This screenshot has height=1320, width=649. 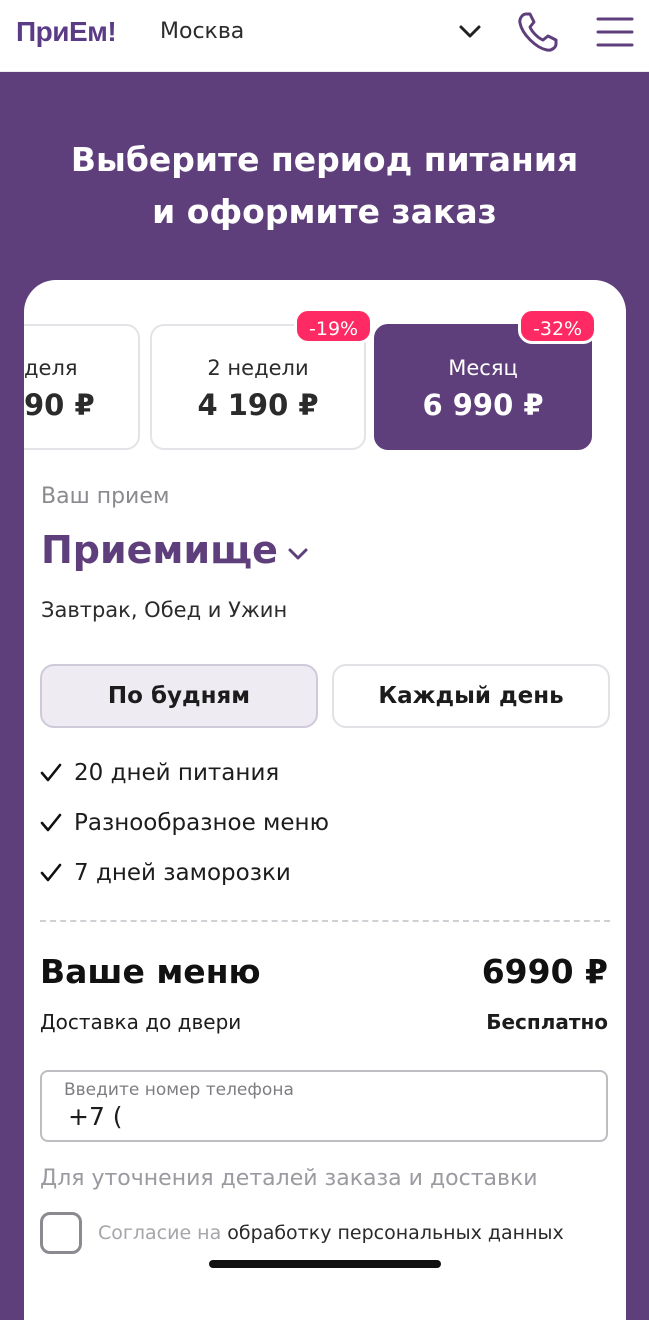 I want to click on logo-text: ПриЕм!, so click(x=66, y=31).